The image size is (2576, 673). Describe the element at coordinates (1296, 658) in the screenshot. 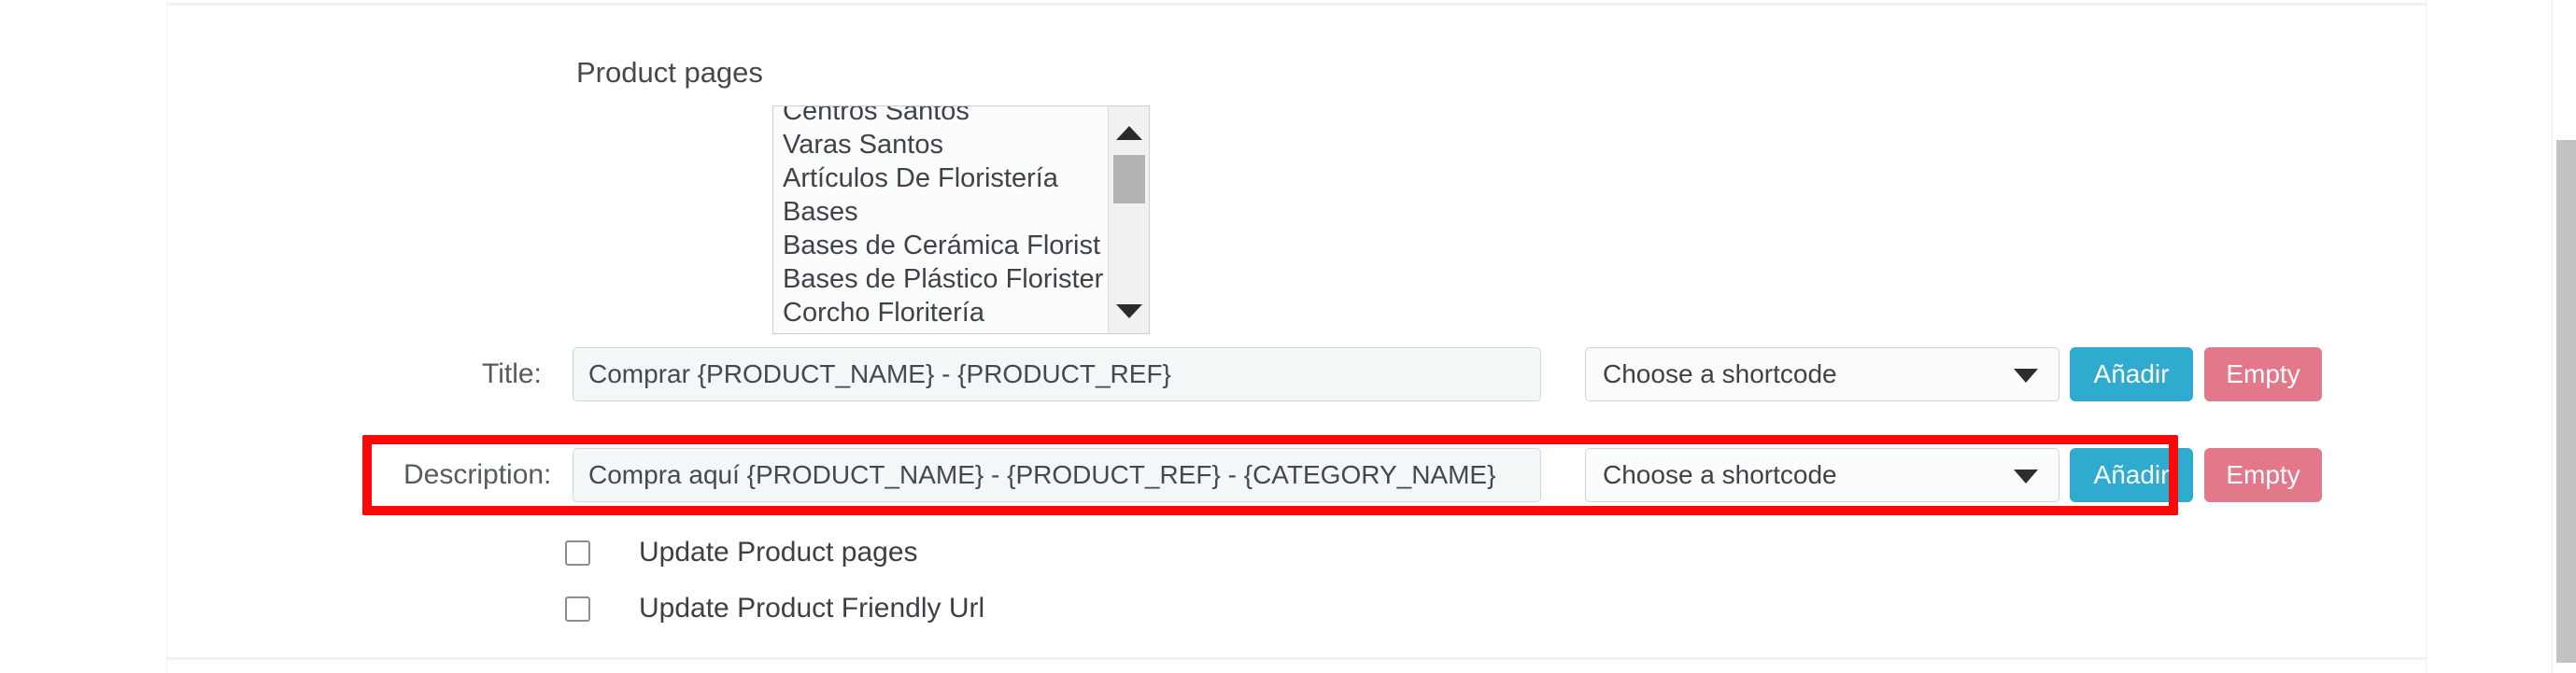

I see `panel-bottom-divider` at that location.